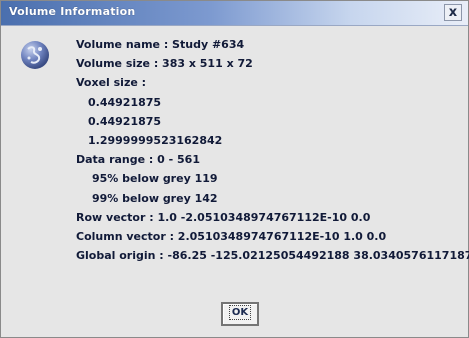 The image size is (469, 338). Describe the element at coordinates (453, 12) in the screenshot. I see `close-button: x` at that location.